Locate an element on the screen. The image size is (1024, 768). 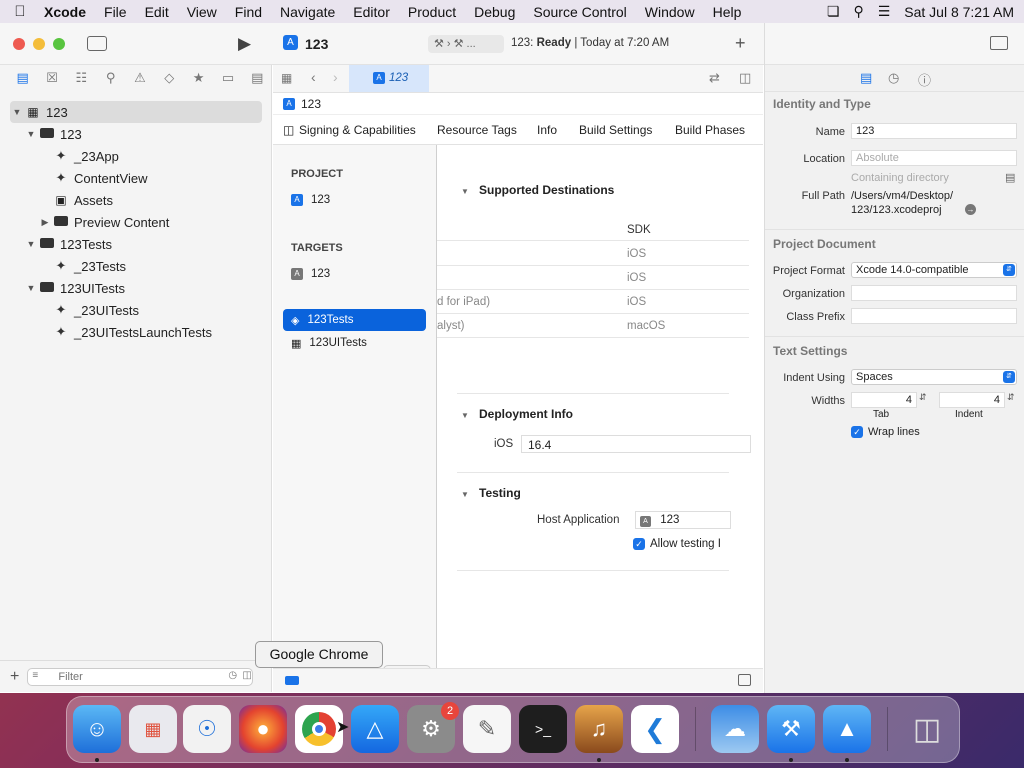
reveal-in-finder-icon: → is located at coordinates (970, 209).